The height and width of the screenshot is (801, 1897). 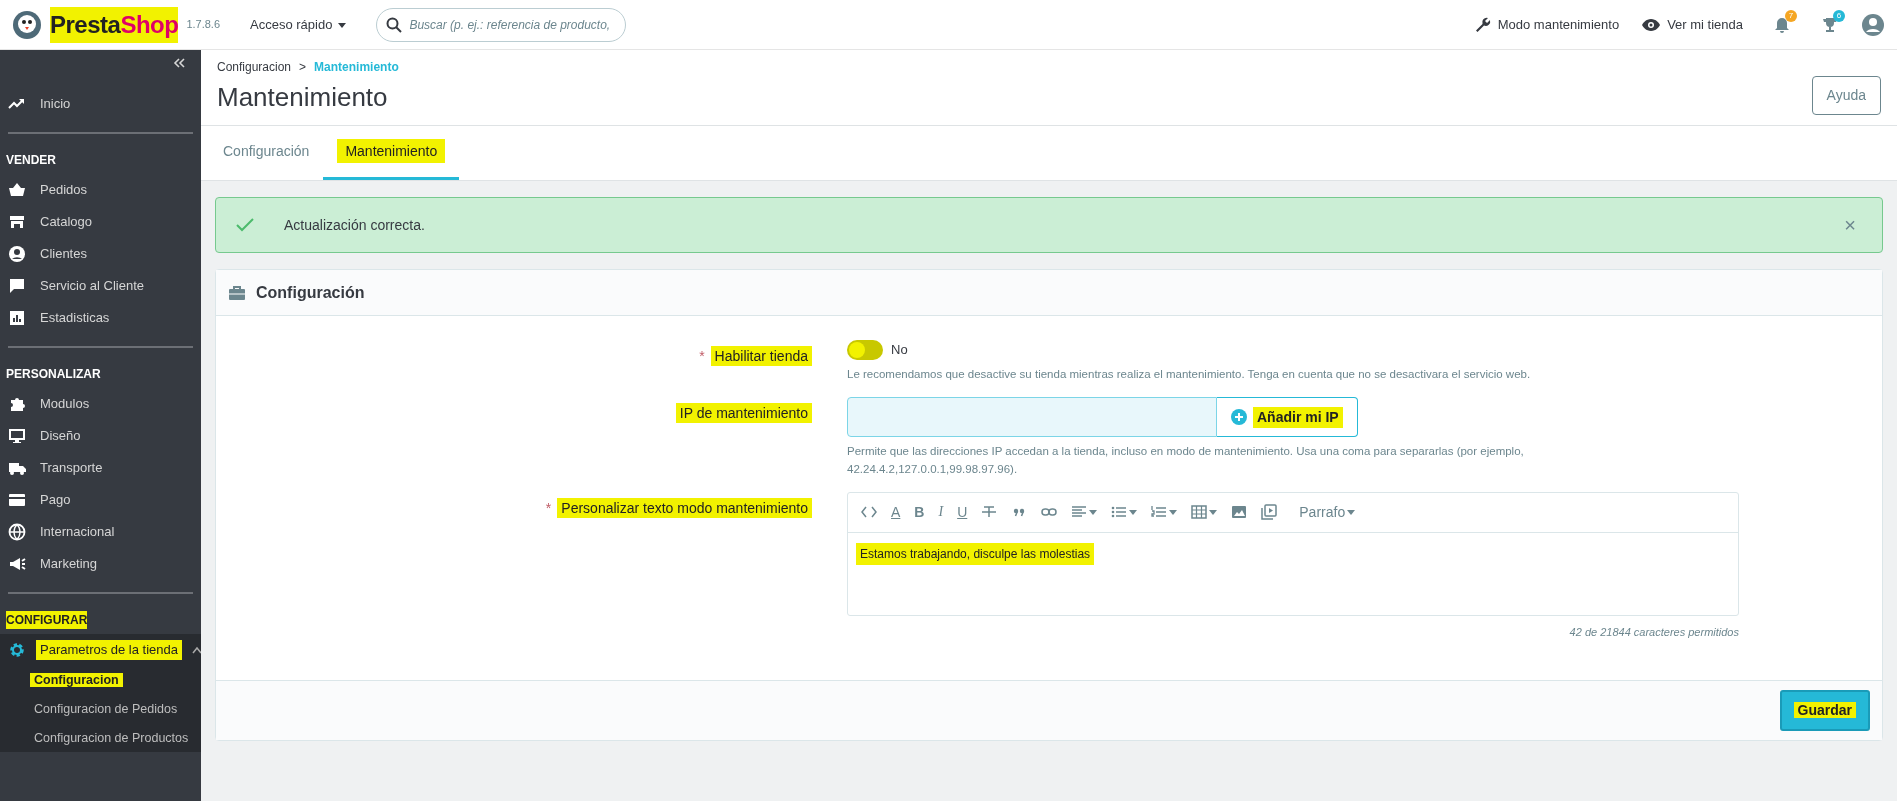 I want to click on notification-badge: 7, so click(x=1791, y=15).